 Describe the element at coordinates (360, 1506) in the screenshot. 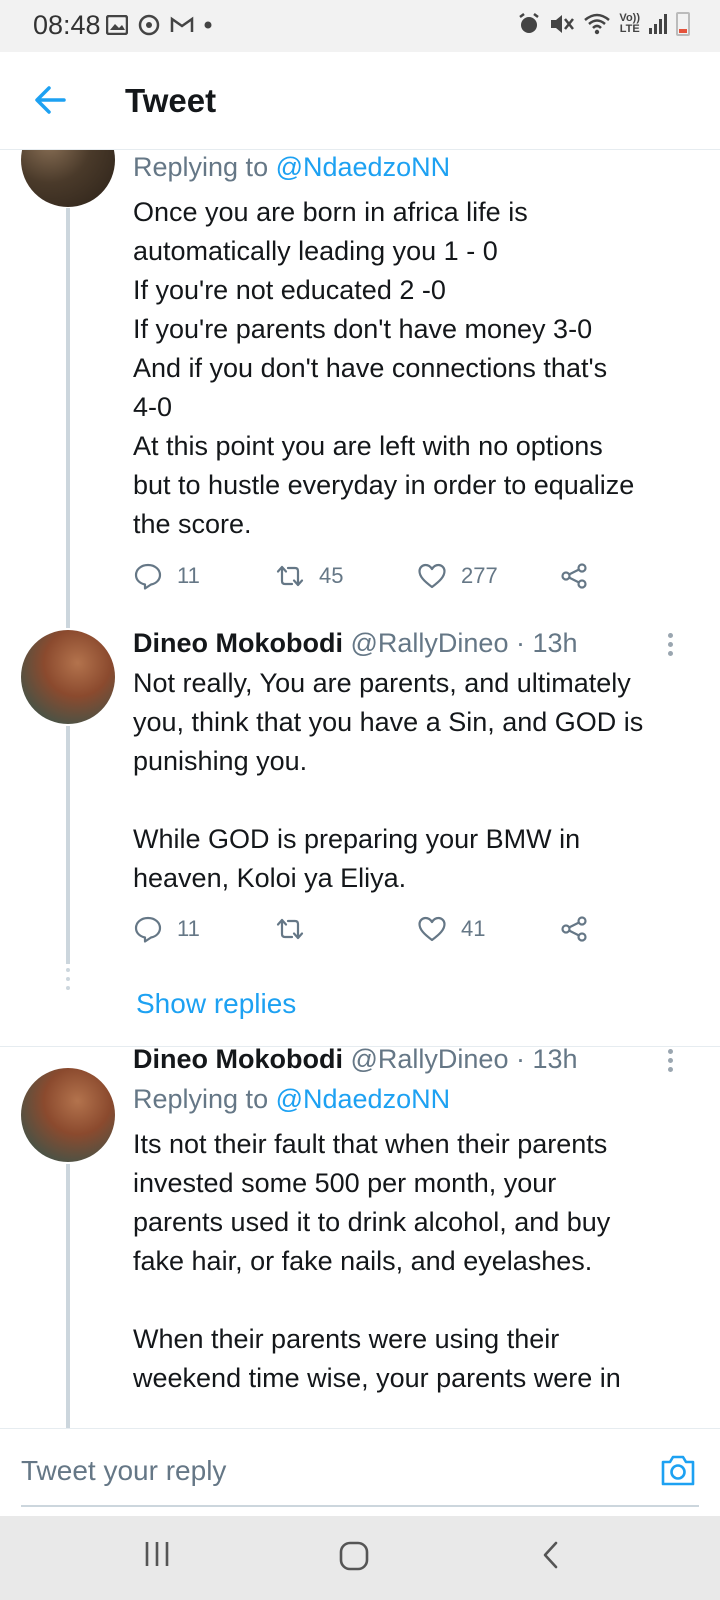

I see `reply-input-underline` at that location.